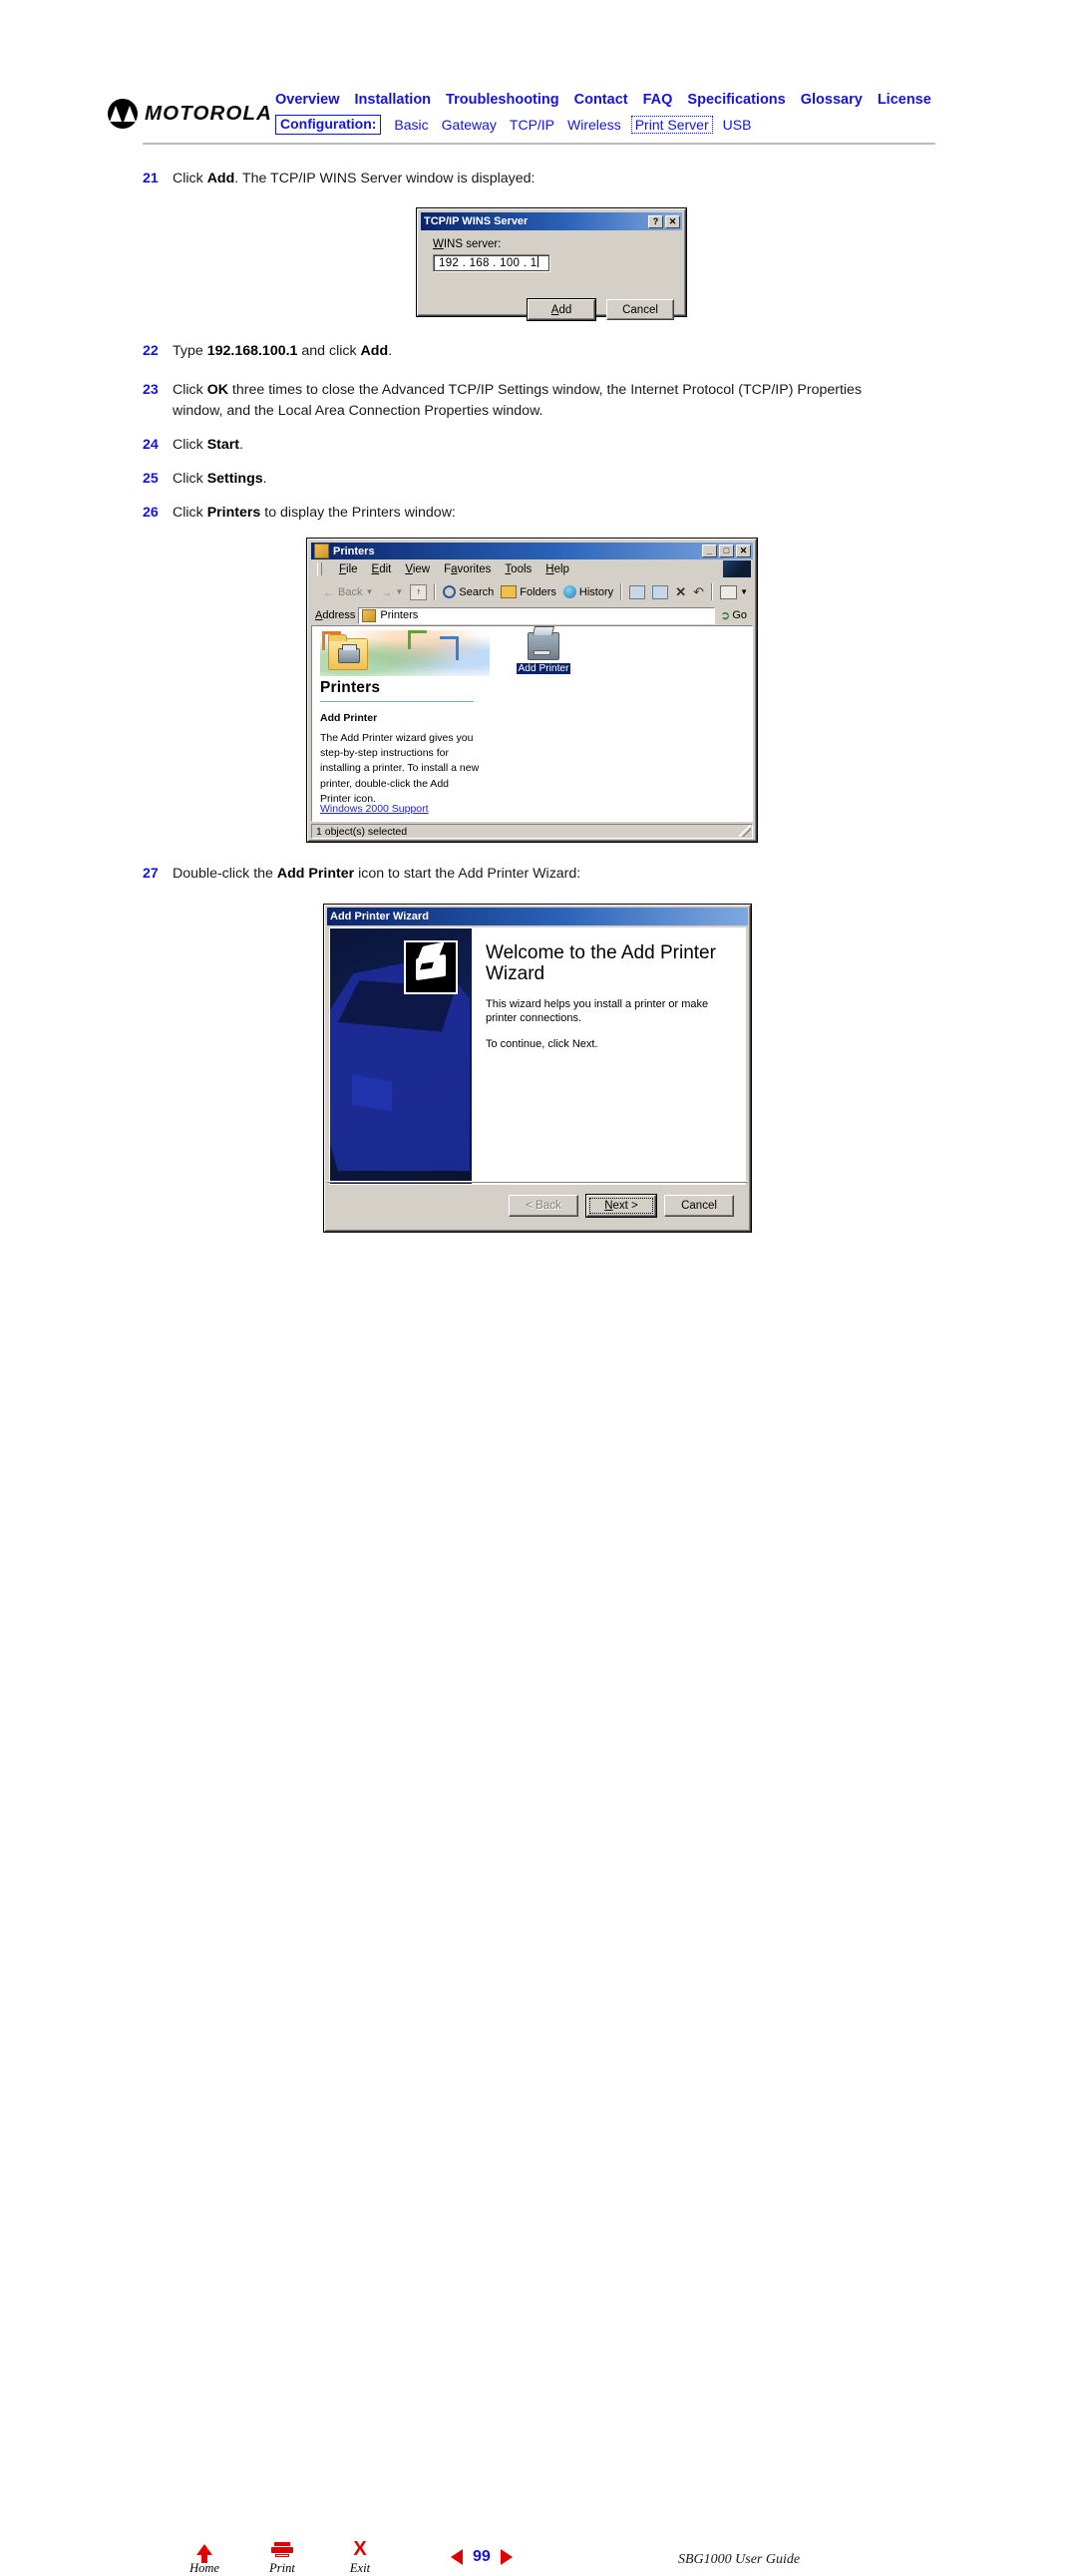 The height and width of the screenshot is (2576, 1077). I want to click on nav-license: License, so click(904, 100).